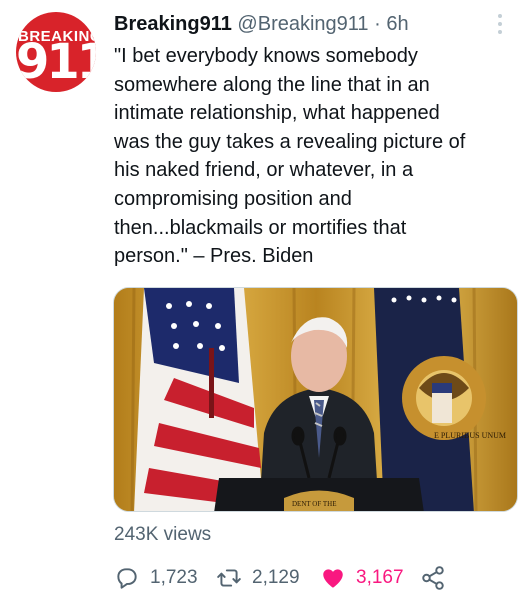 This screenshot has height=600, width=531. Describe the element at coordinates (500, 24) in the screenshot. I see `more-icon` at that location.